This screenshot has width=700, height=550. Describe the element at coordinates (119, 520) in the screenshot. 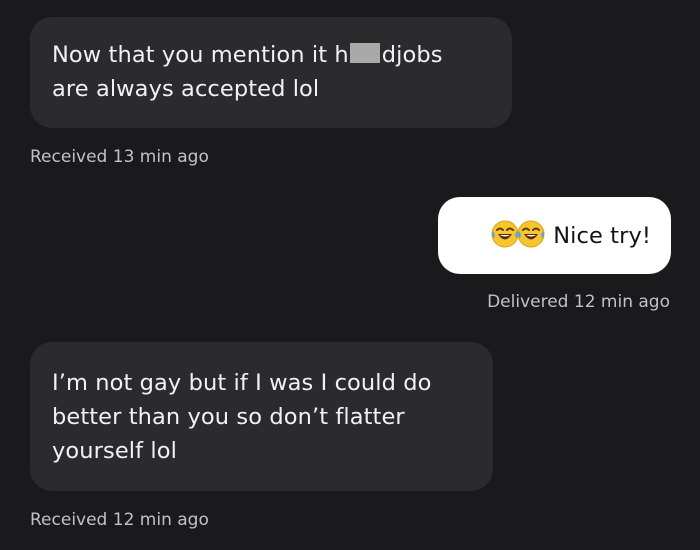

I see `received-status: Received 12 min ago` at that location.